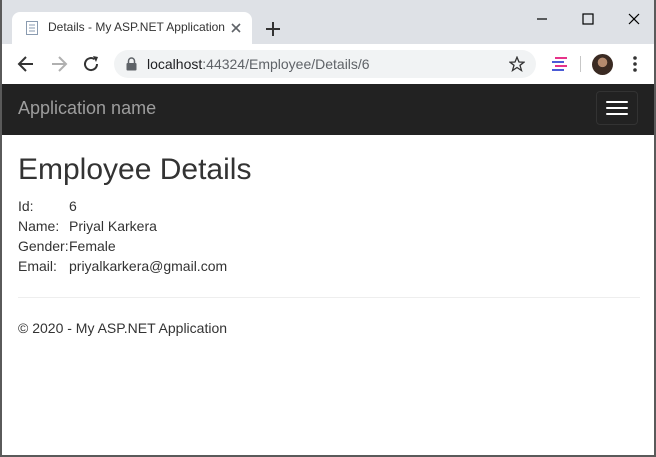 The height and width of the screenshot is (457, 656). Describe the element at coordinates (175, 64) in the screenshot. I see `url-host: localhost` at that location.